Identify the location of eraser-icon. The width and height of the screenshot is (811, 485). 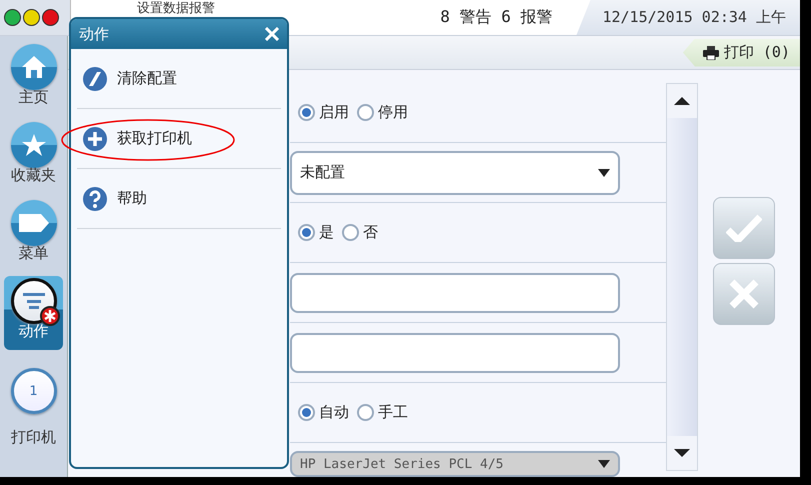
(95, 78).